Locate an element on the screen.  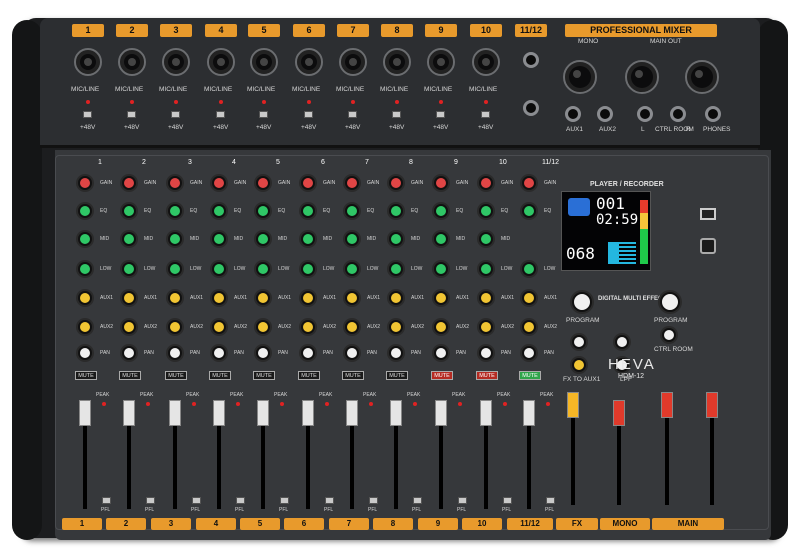
ctrl-room-left-jack is located at coordinates (645, 114).